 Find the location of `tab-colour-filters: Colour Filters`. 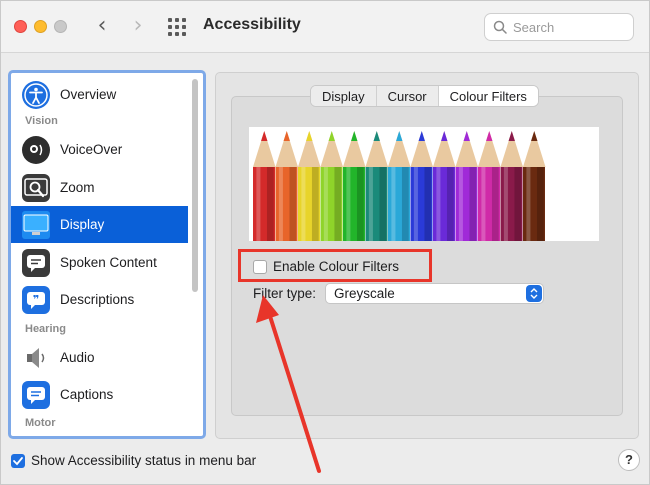

tab-colour-filters: Colour Filters is located at coordinates (488, 96).